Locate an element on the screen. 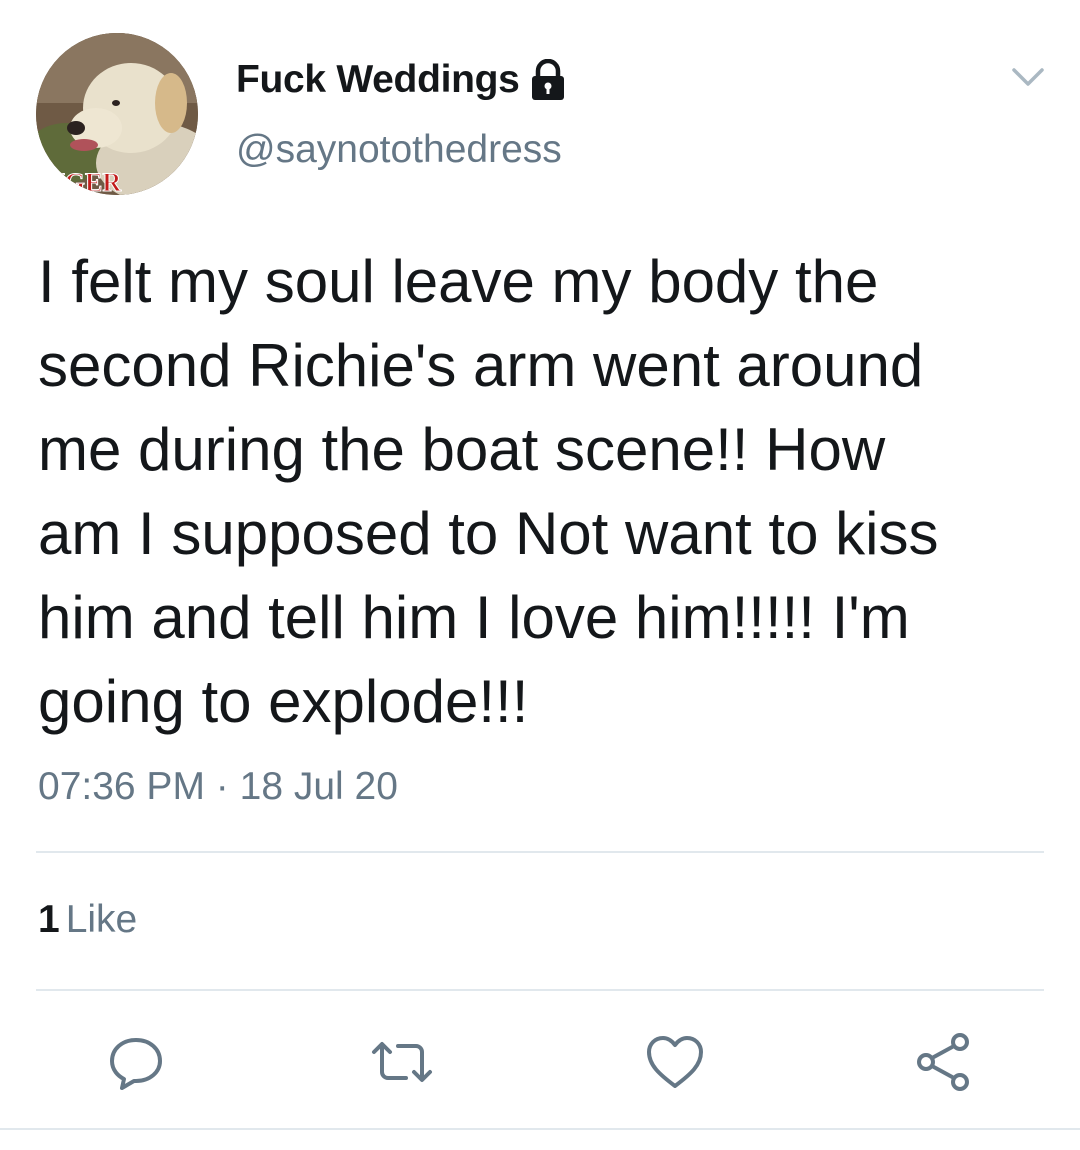  display-name-row: Fuck Weddings is located at coordinates (402, 80).